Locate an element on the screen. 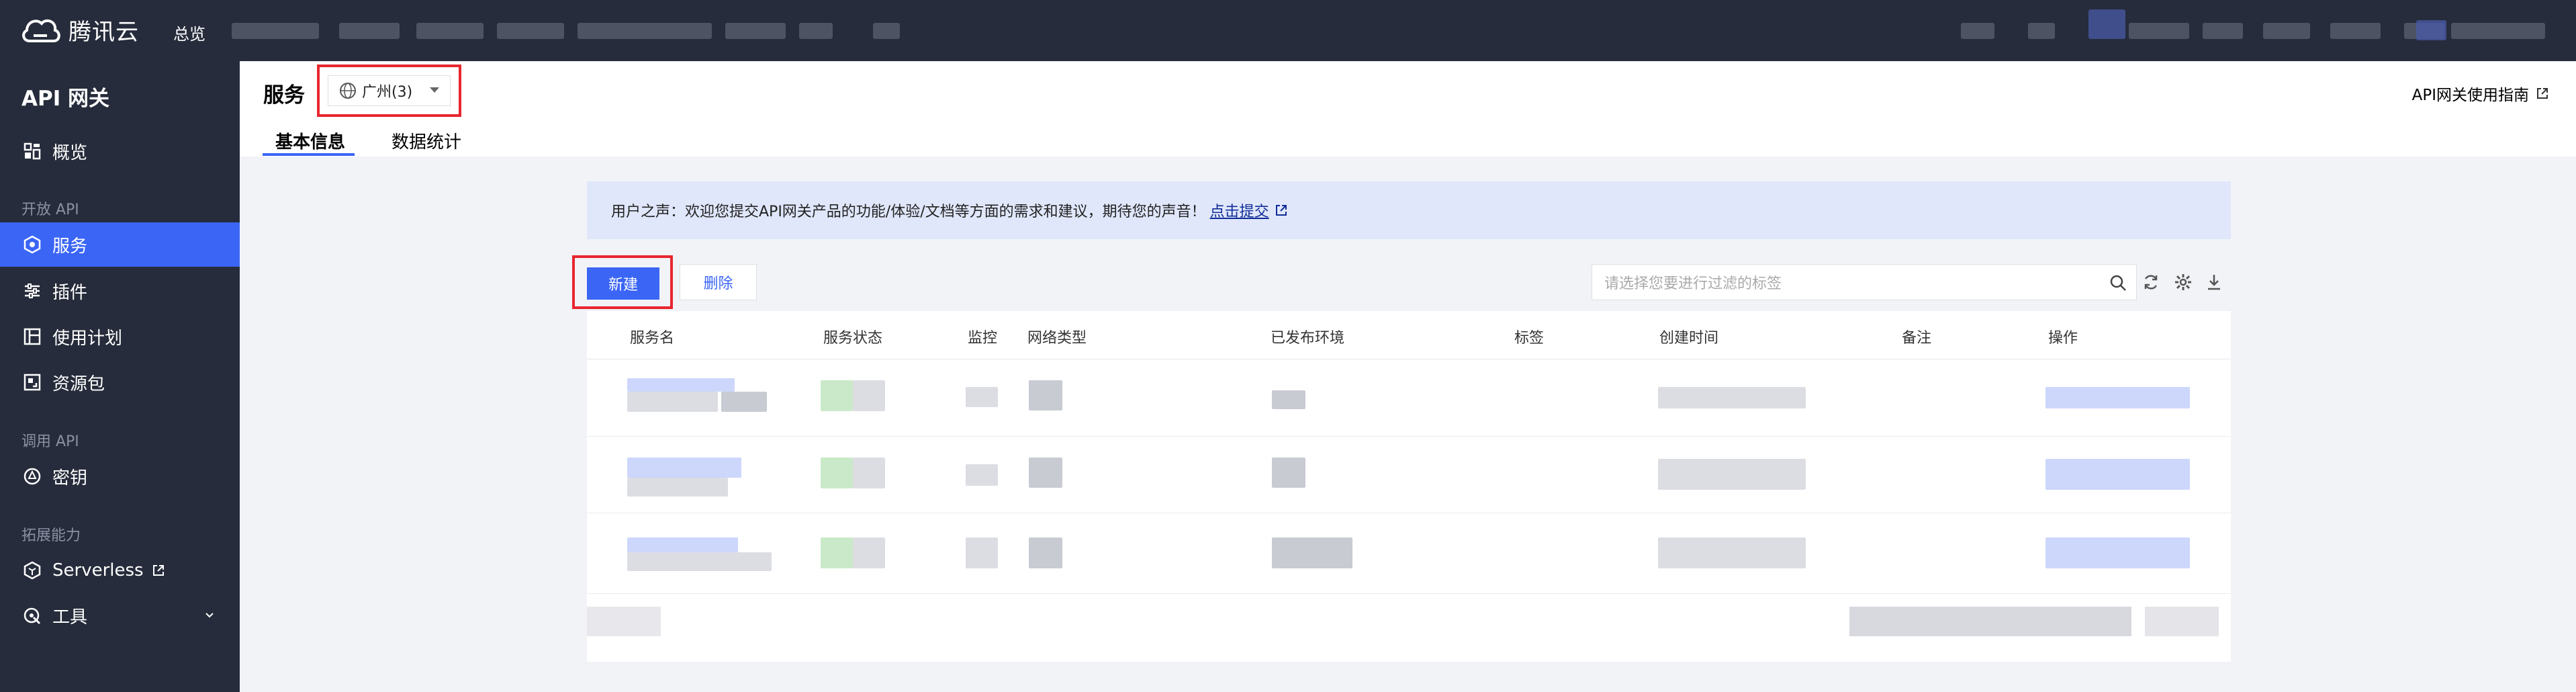 This screenshot has height=692, width=2576. cloud-logo-icon is located at coordinates (41, 30).